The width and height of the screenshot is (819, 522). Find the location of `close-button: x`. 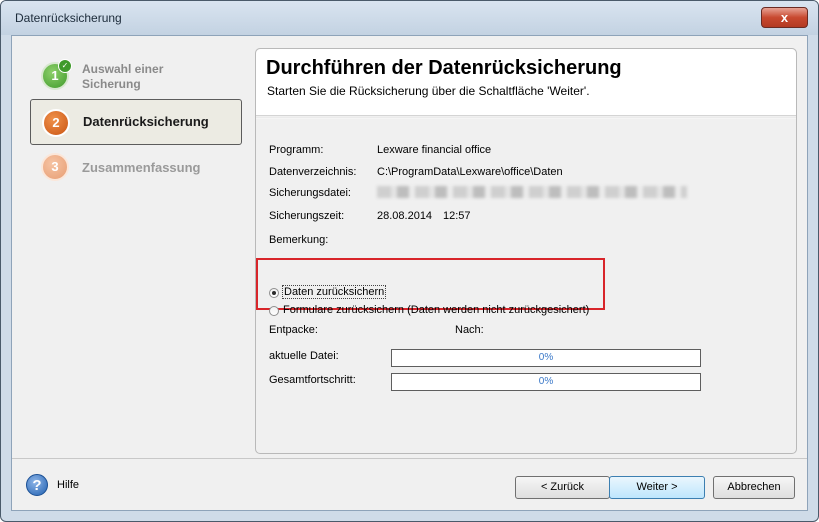

close-button: x is located at coordinates (784, 17).